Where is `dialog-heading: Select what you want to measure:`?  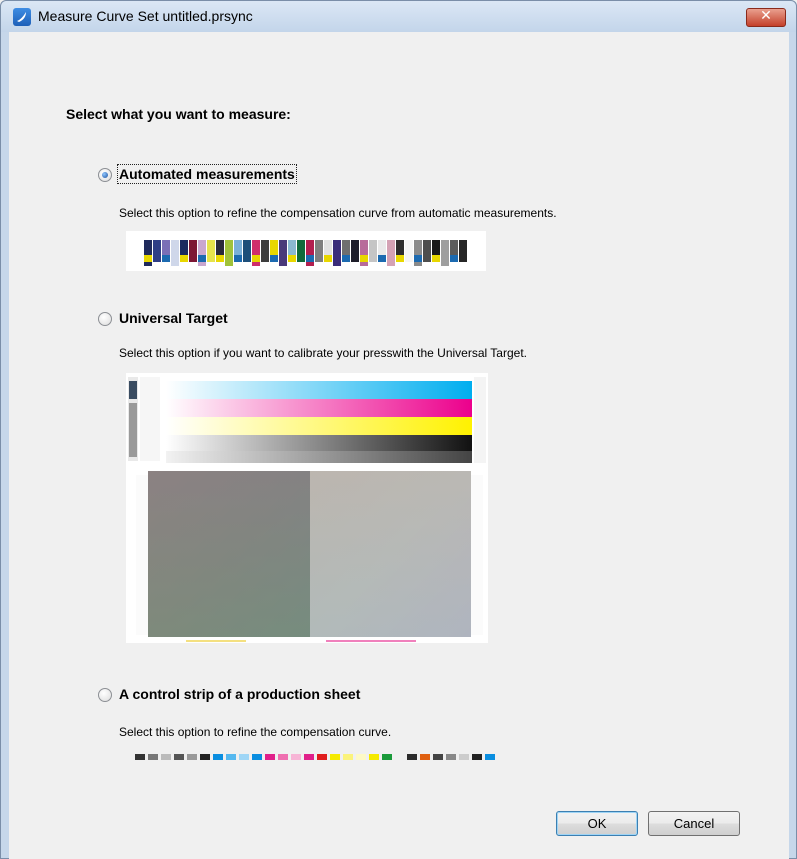 dialog-heading: Select what you want to measure: is located at coordinates (178, 114).